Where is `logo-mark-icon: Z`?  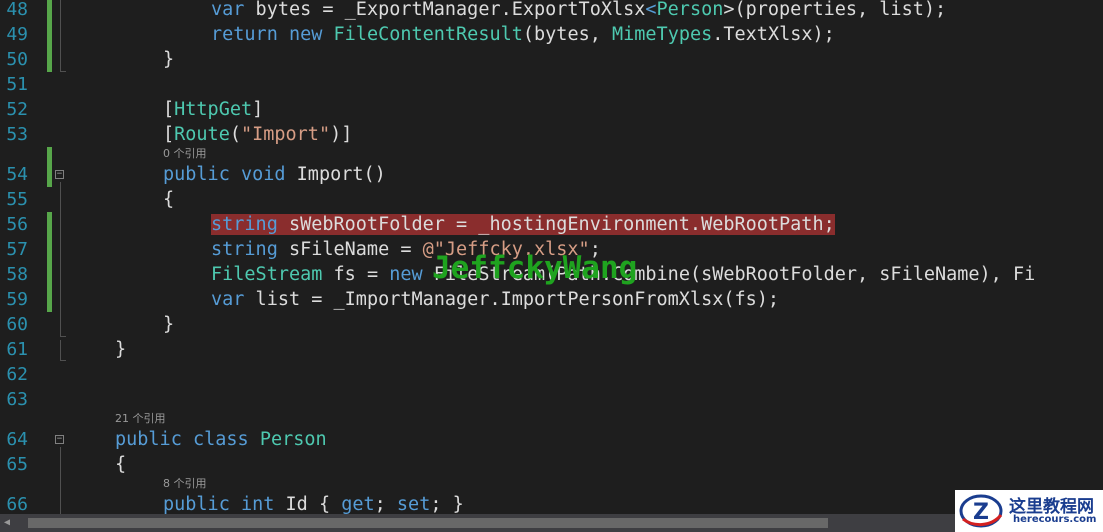
logo-mark-icon: Z is located at coordinates (981, 511).